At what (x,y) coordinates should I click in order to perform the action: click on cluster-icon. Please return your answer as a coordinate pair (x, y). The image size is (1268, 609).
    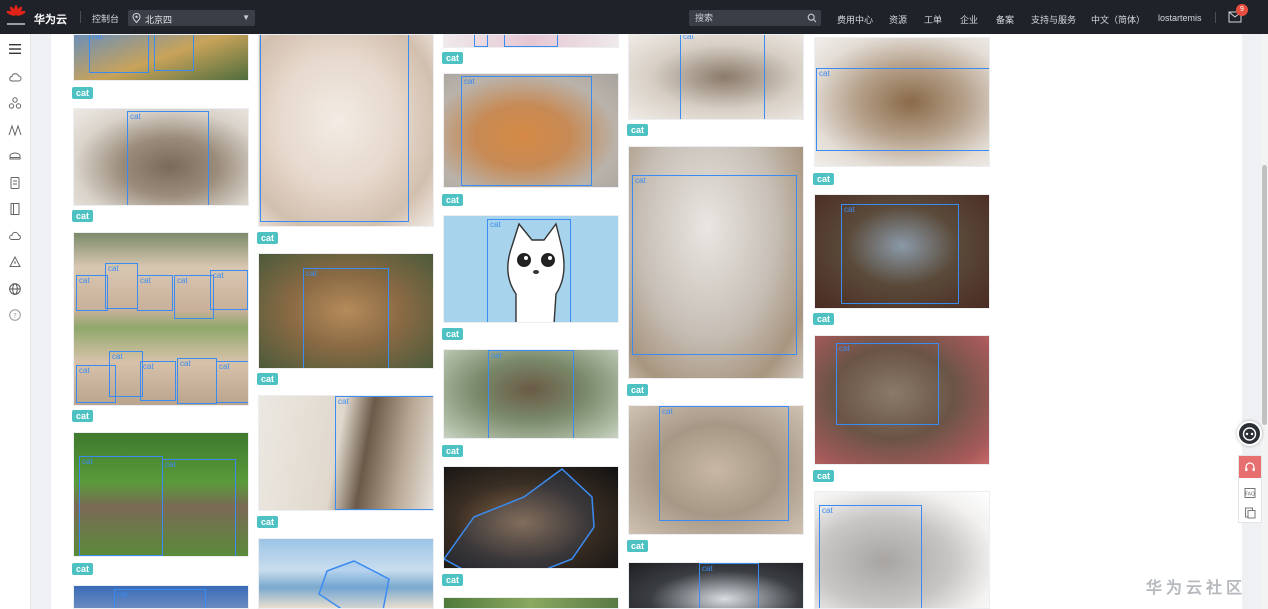
    Looking at the image, I should click on (15, 103).